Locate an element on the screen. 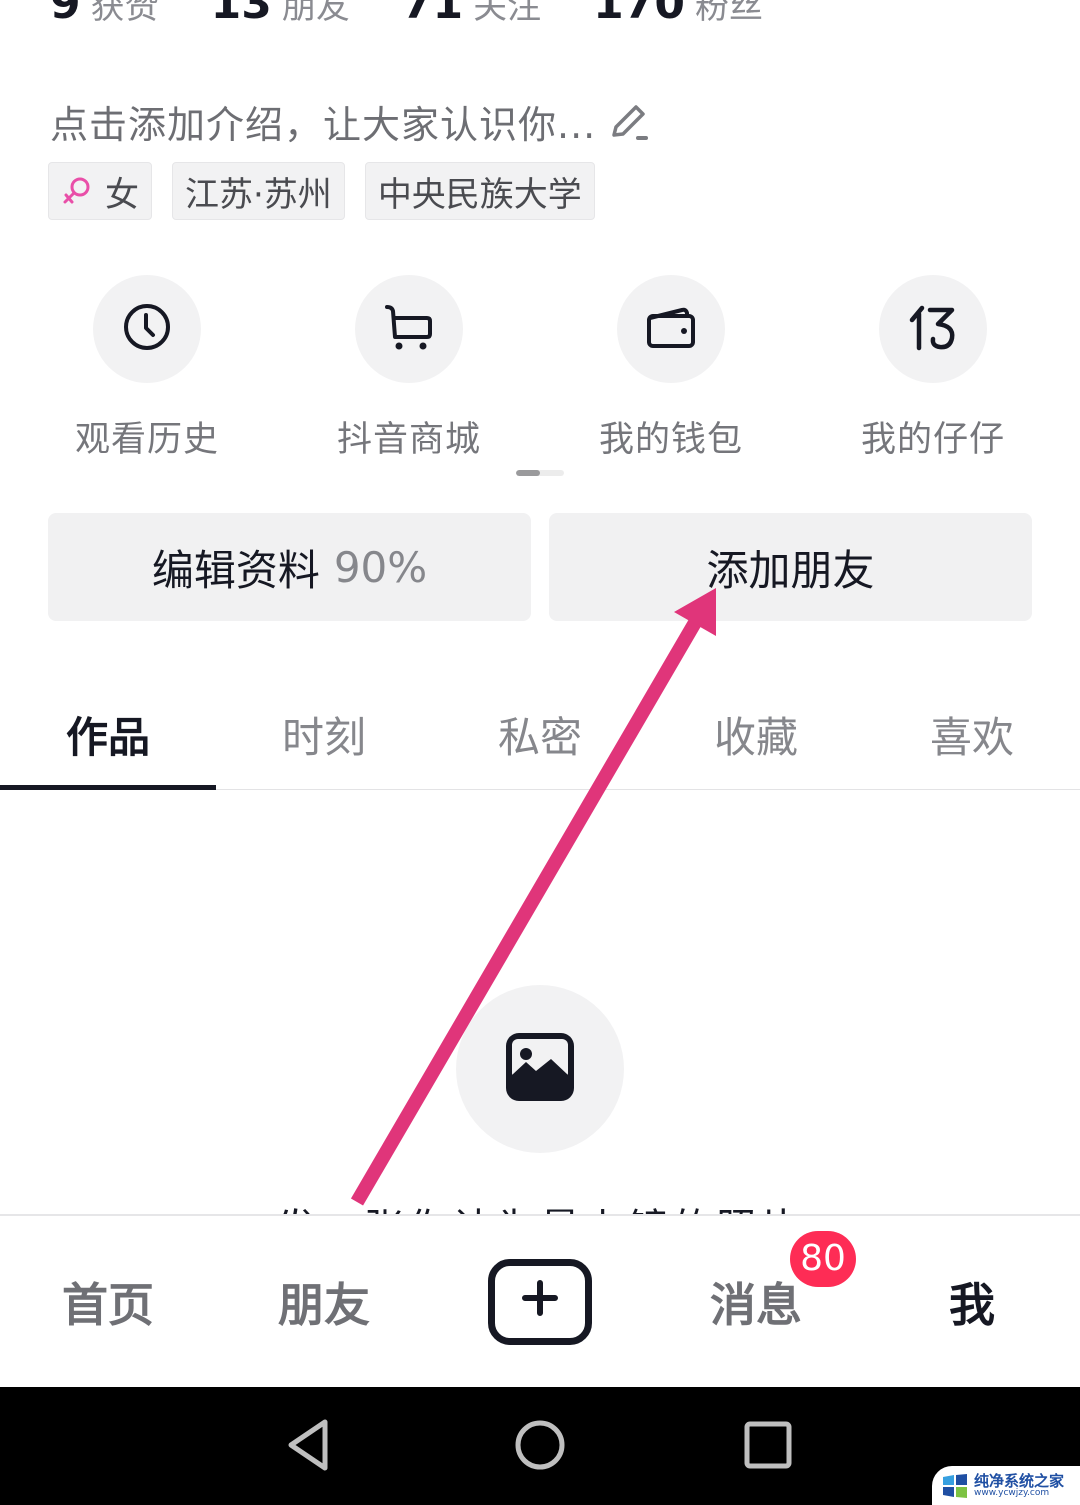 The width and height of the screenshot is (1080, 1505). nav-home: 首页 is located at coordinates (108, 1302).